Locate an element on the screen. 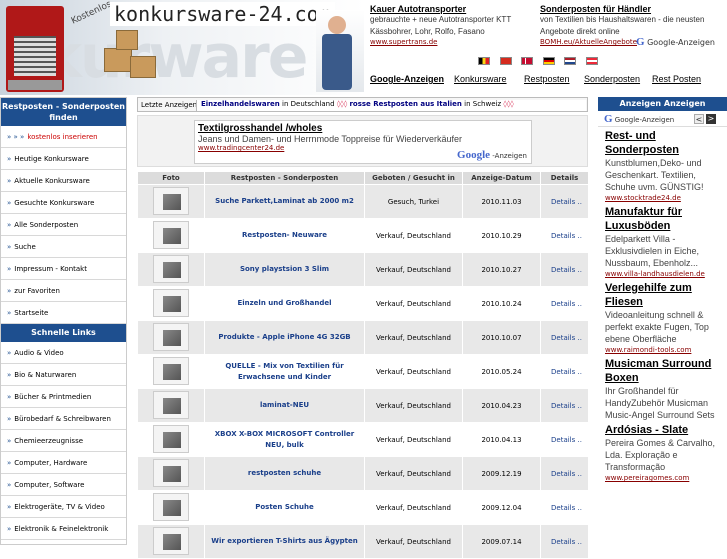 The image size is (727, 559). sidebar-item: » » » kostenlos inserieren is located at coordinates (63, 137).